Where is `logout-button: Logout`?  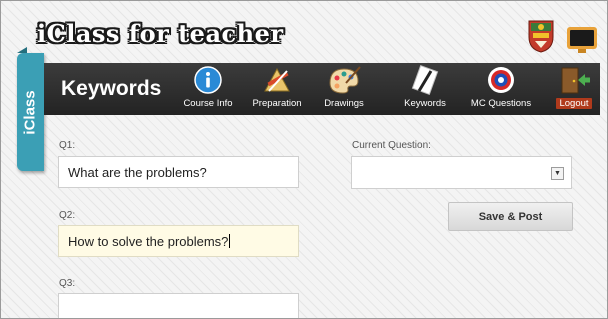
logout-button: Logout is located at coordinates (573, 89).